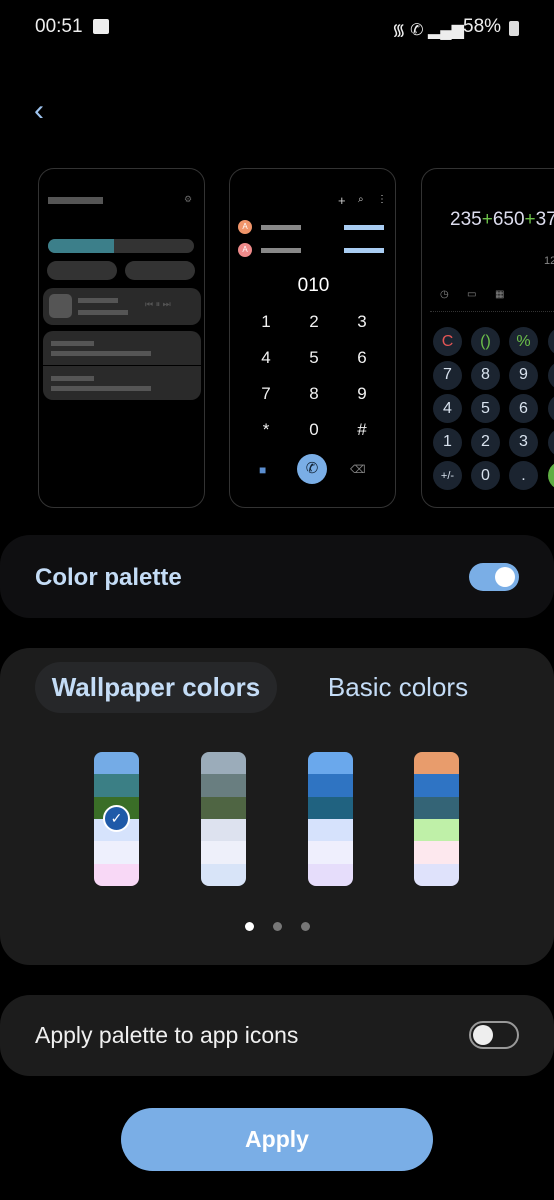 The width and height of the screenshot is (554, 1200). I want to click on media-card: ⏮ ⏸ ⏭, so click(122, 306).